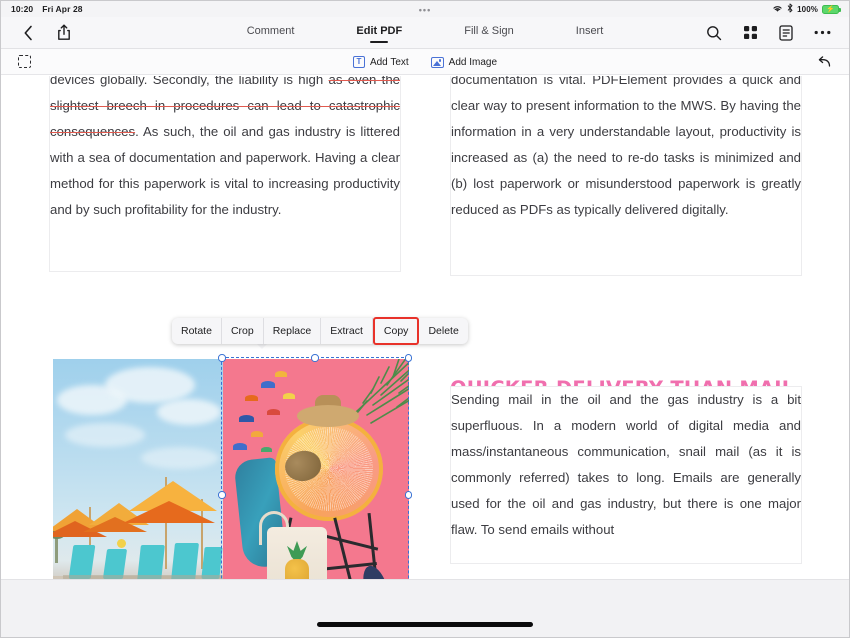  Describe the element at coordinates (750, 33) in the screenshot. I see `grid-thumbnails-icon` at that location.